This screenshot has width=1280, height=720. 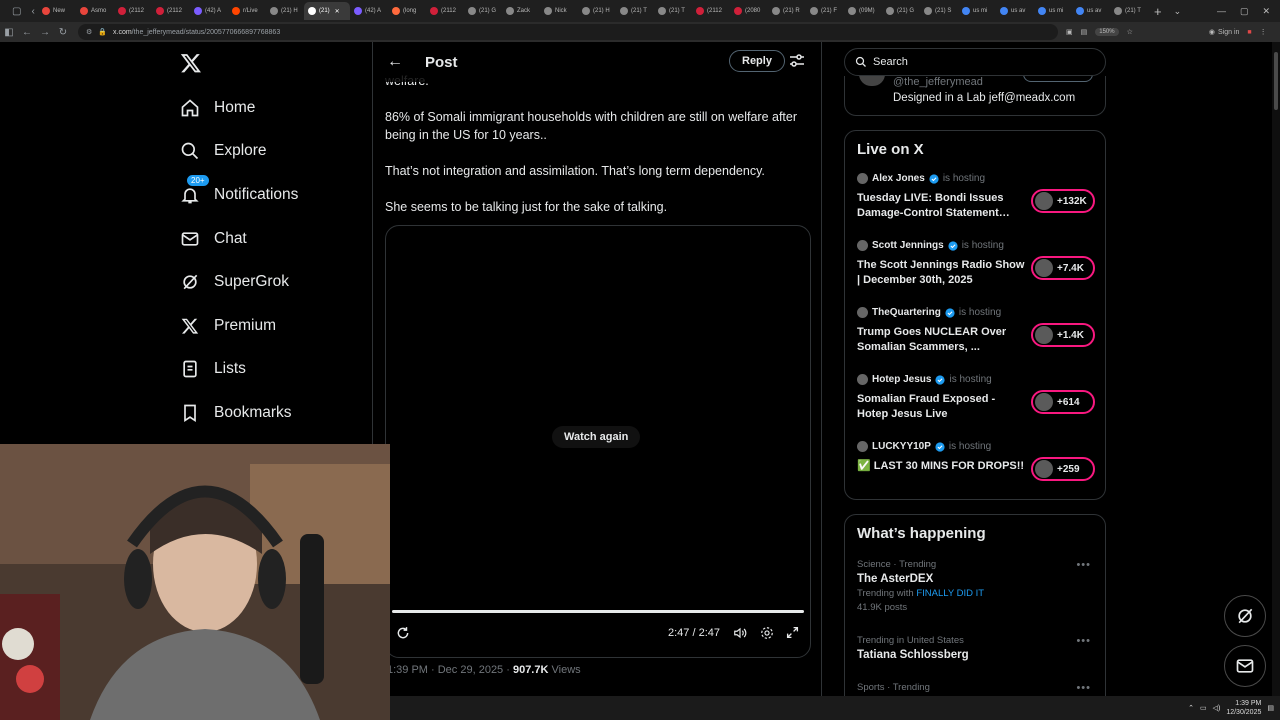 What do you see at coordinates (898, 178) in the screenshot?
I see `host-name: Alex Jones` at bounding box center [898, 178].